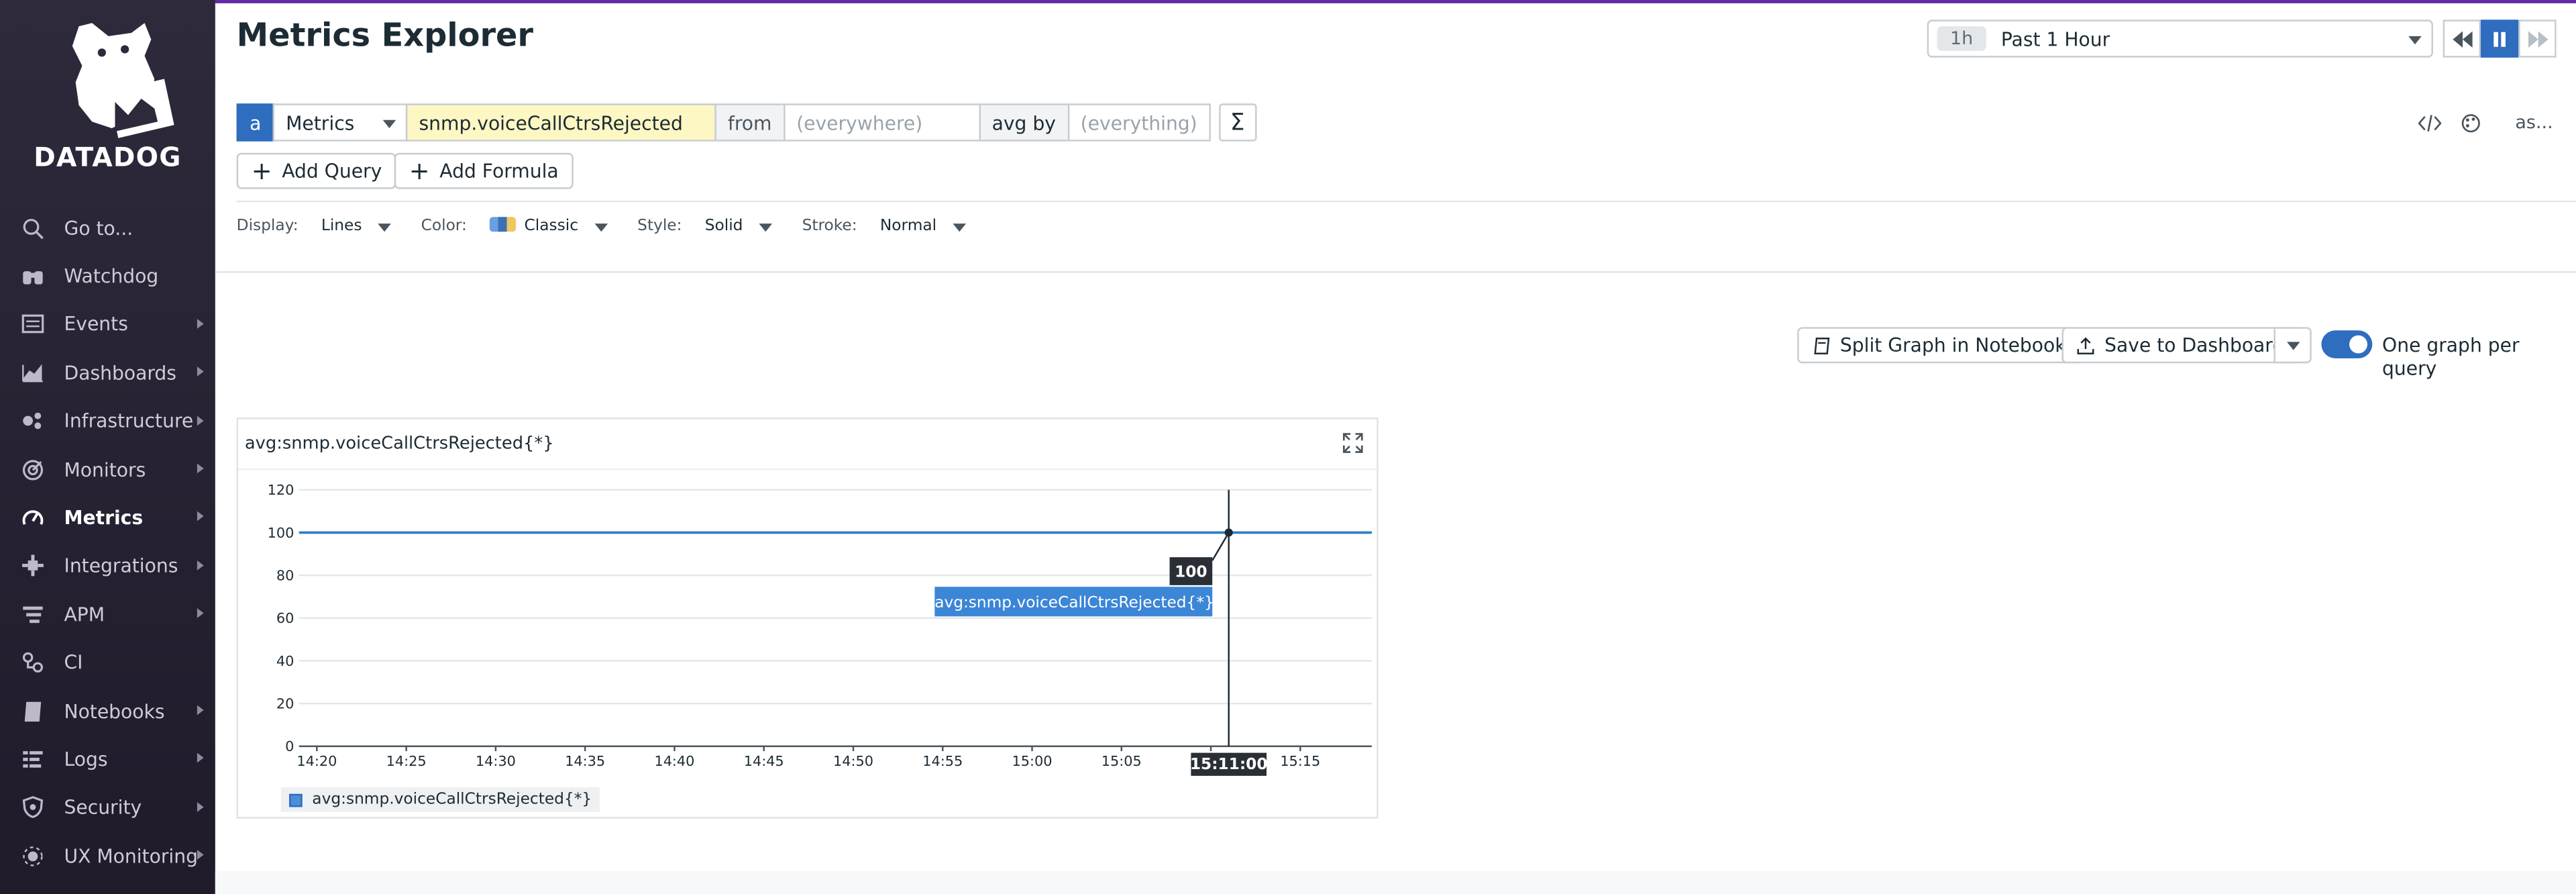 This screenshot has width=2576, height=894. I want to click on metric-name: snmp.voiceCallCtrsRejected, so click(551, 122).